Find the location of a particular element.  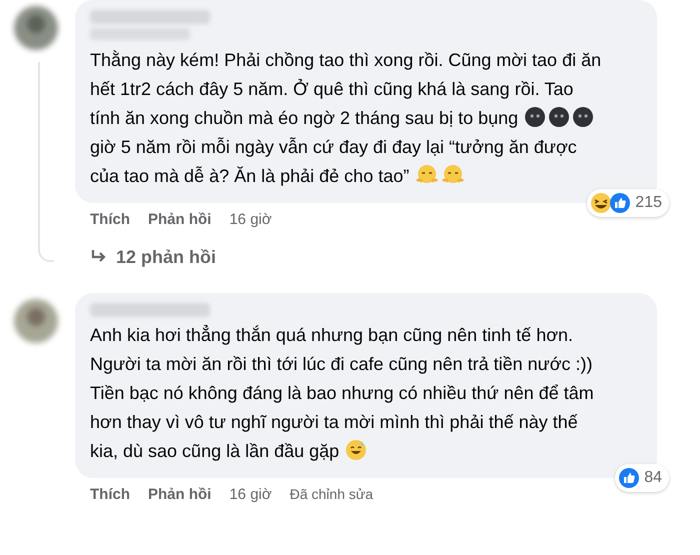

reaction-summary: 215 is located at coordinates (628, 203).